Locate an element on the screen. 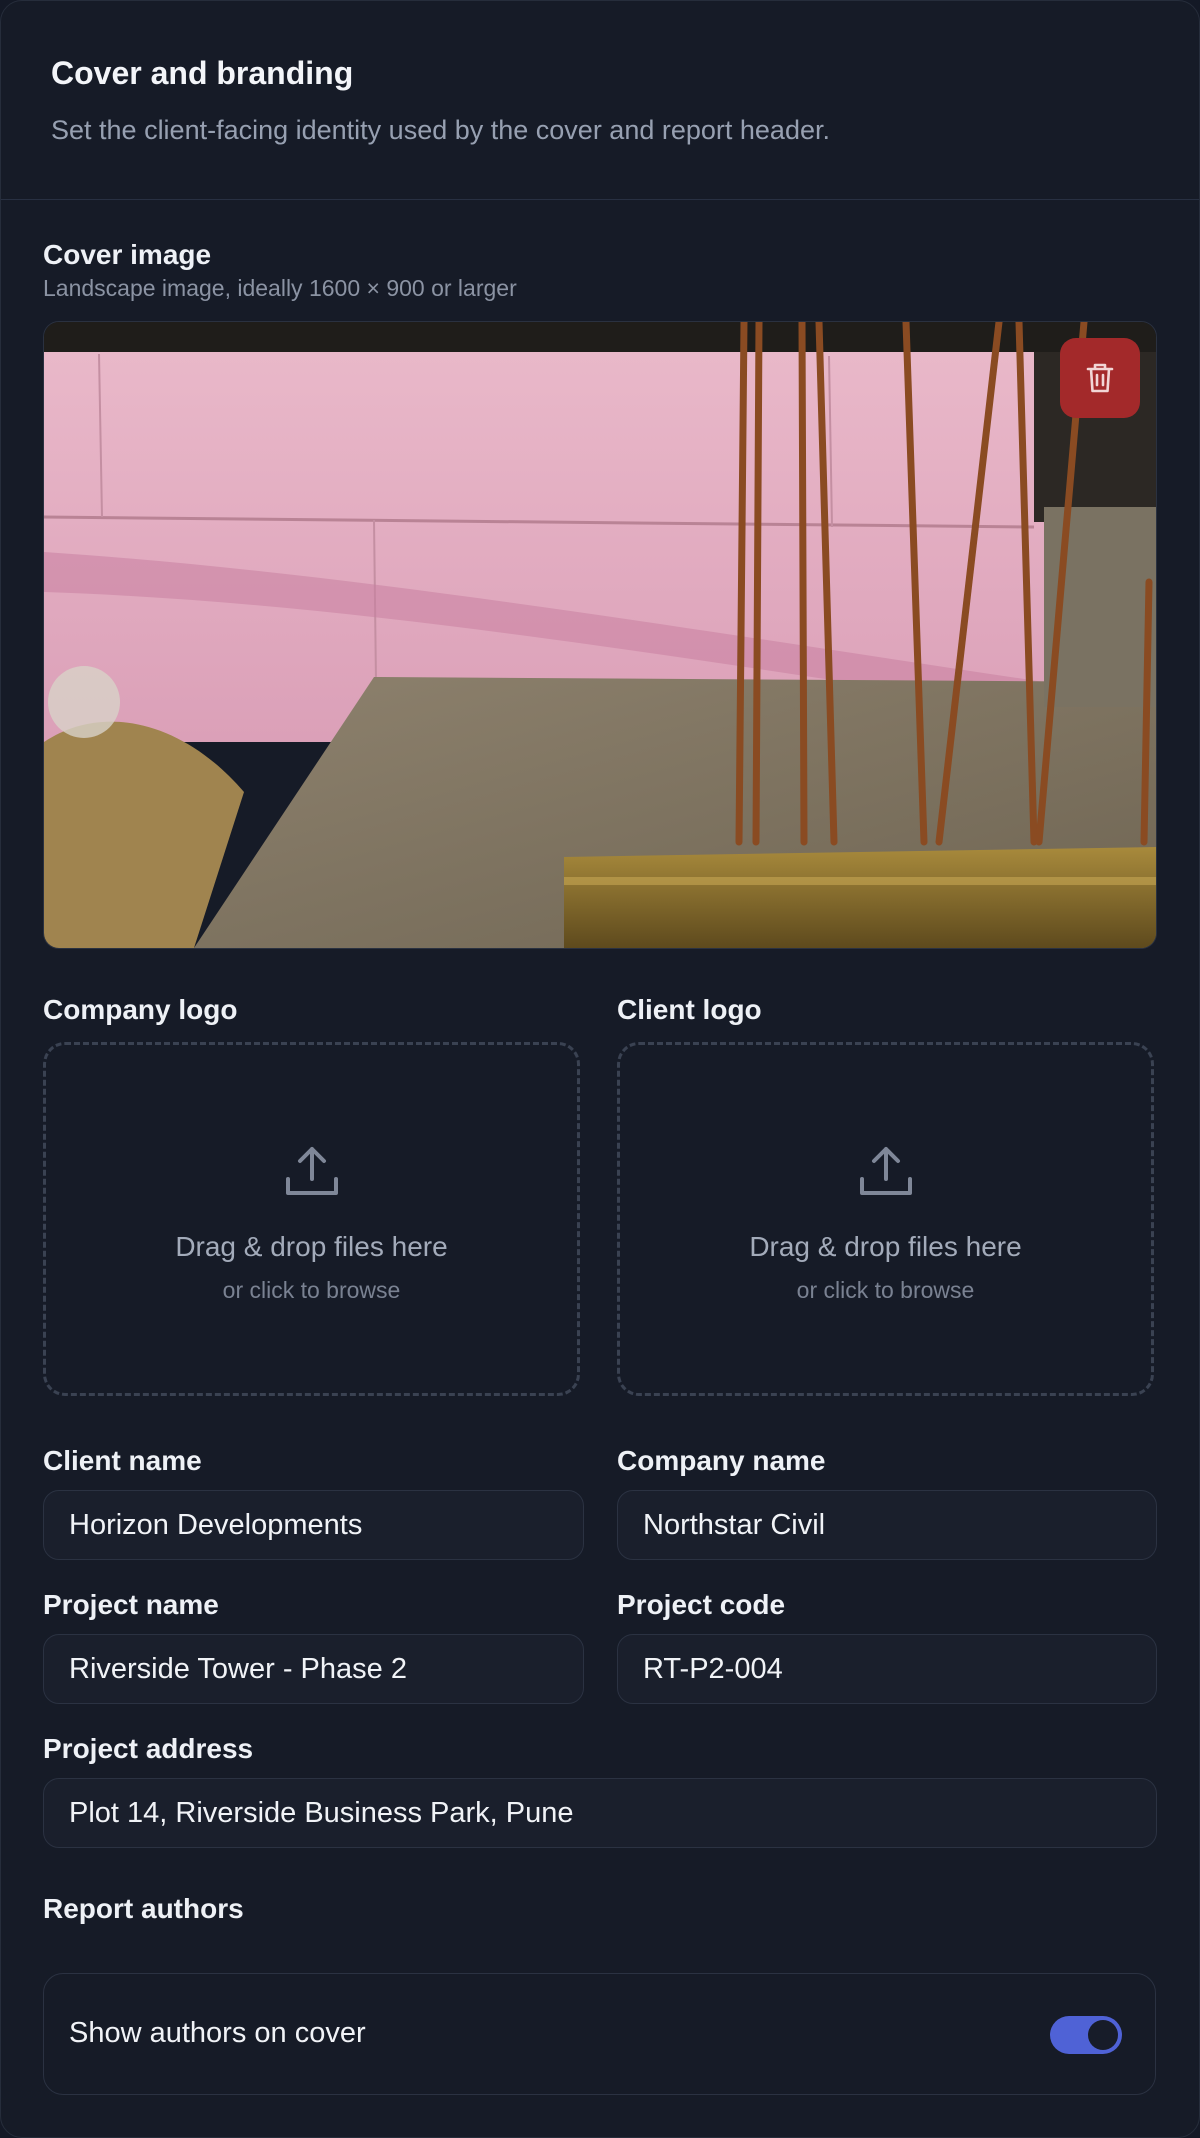 Image resolution: width=1200 pixels, height=2138 pixels. project-name-label: Project name is located at coordinates (131, 1604).